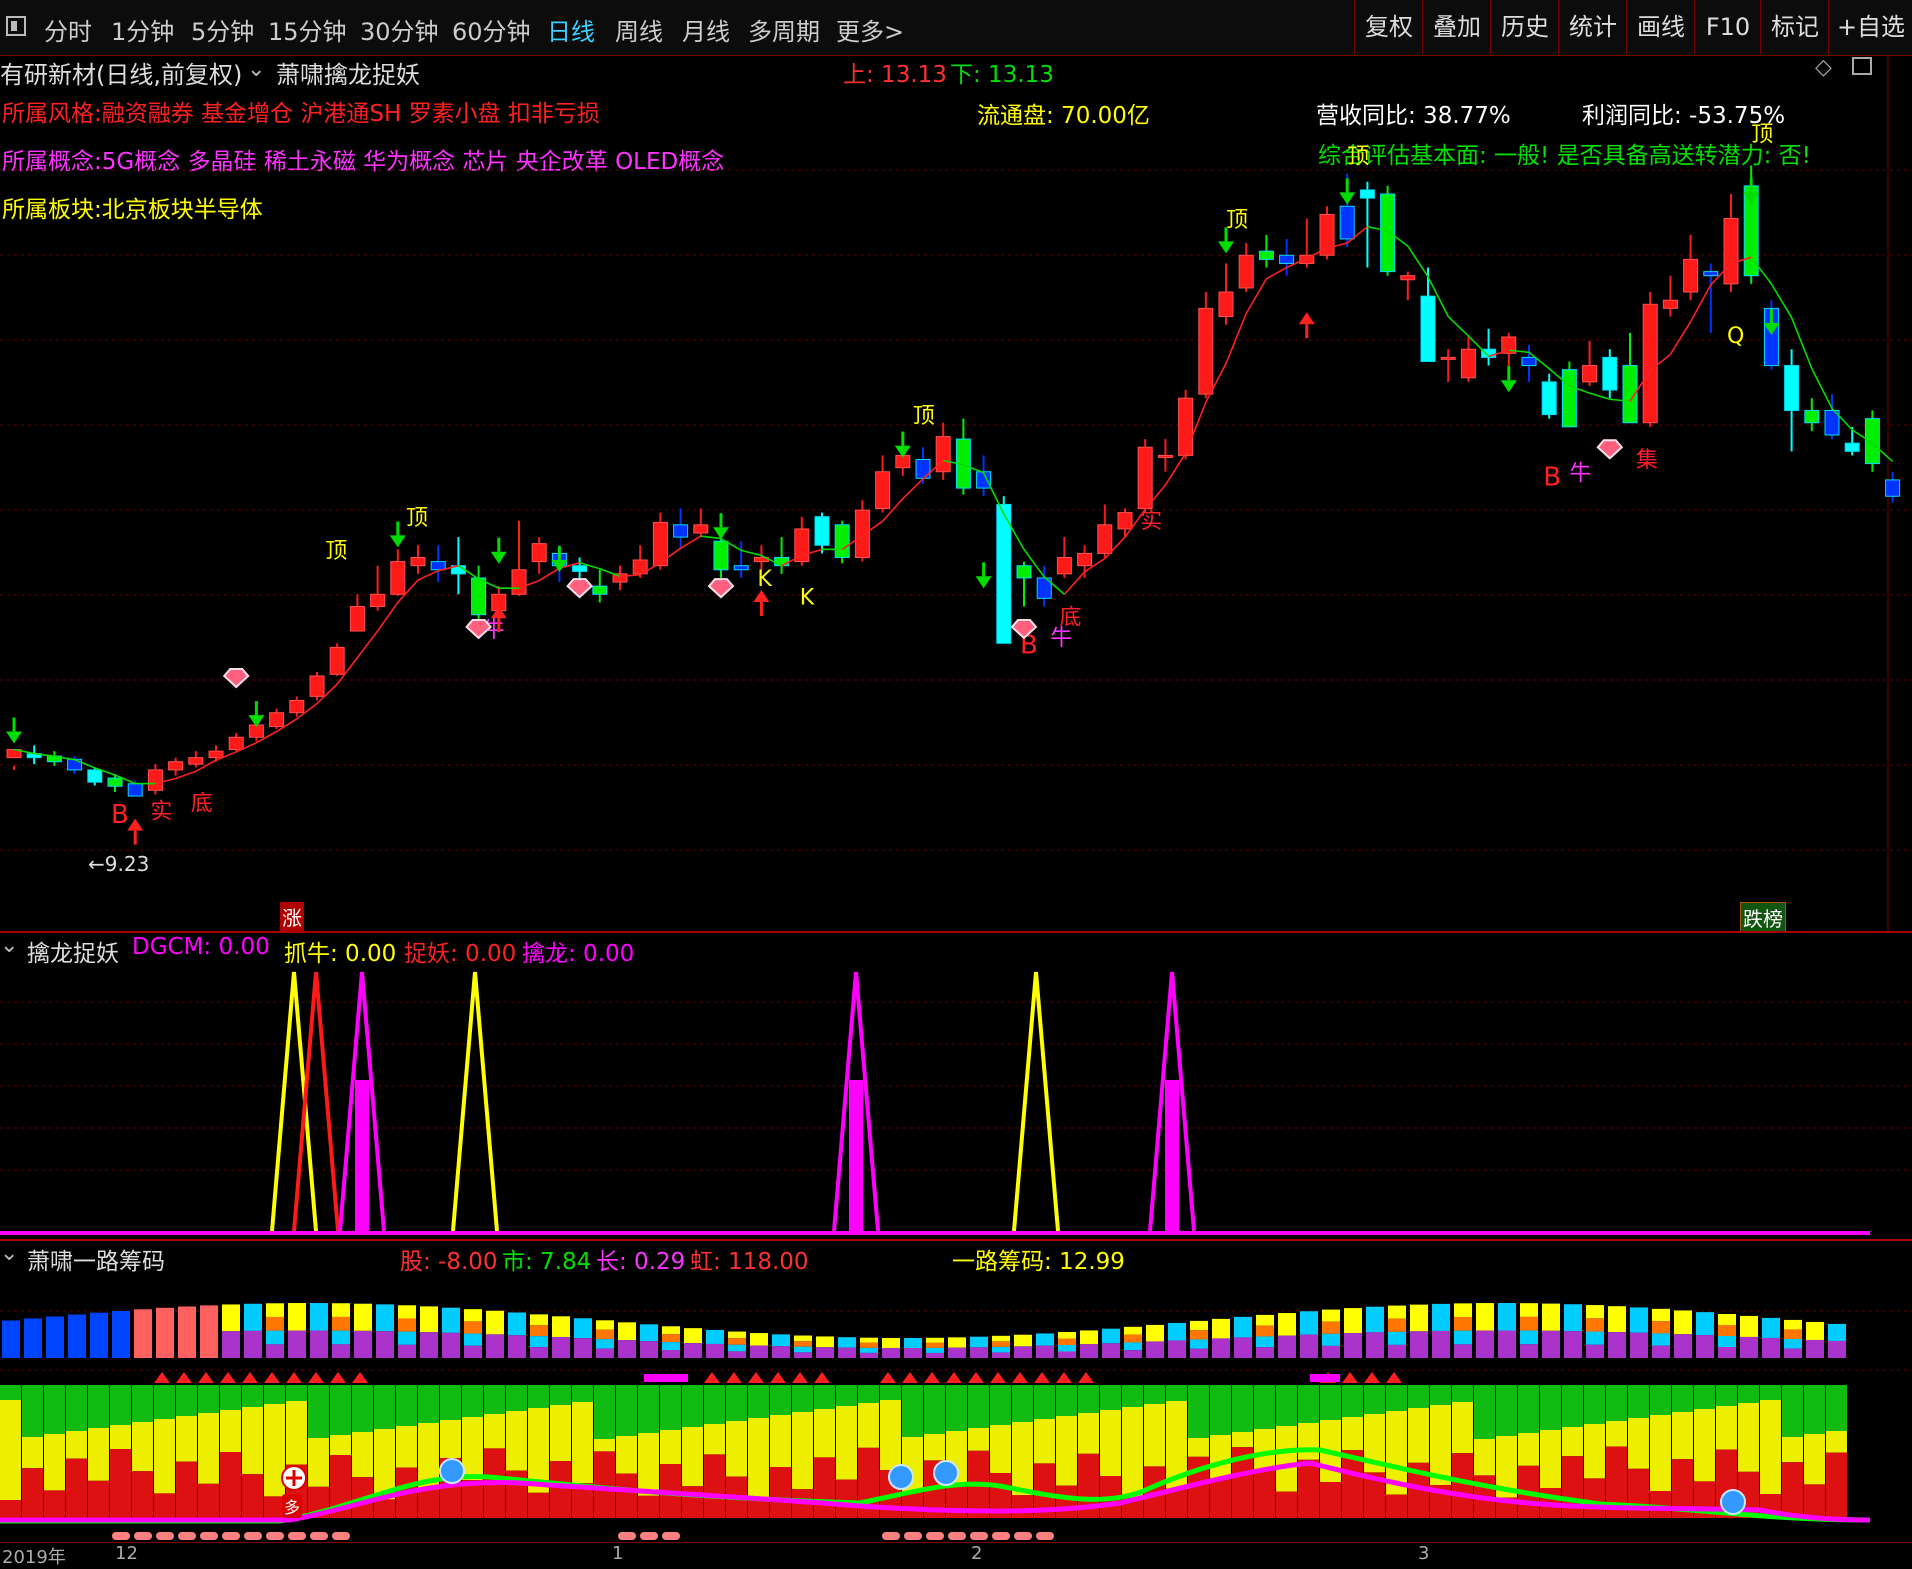 The width and height of the screenshot is (1912, 1569). I want to click on draw-line-button: 画线, so click(1660, 27).